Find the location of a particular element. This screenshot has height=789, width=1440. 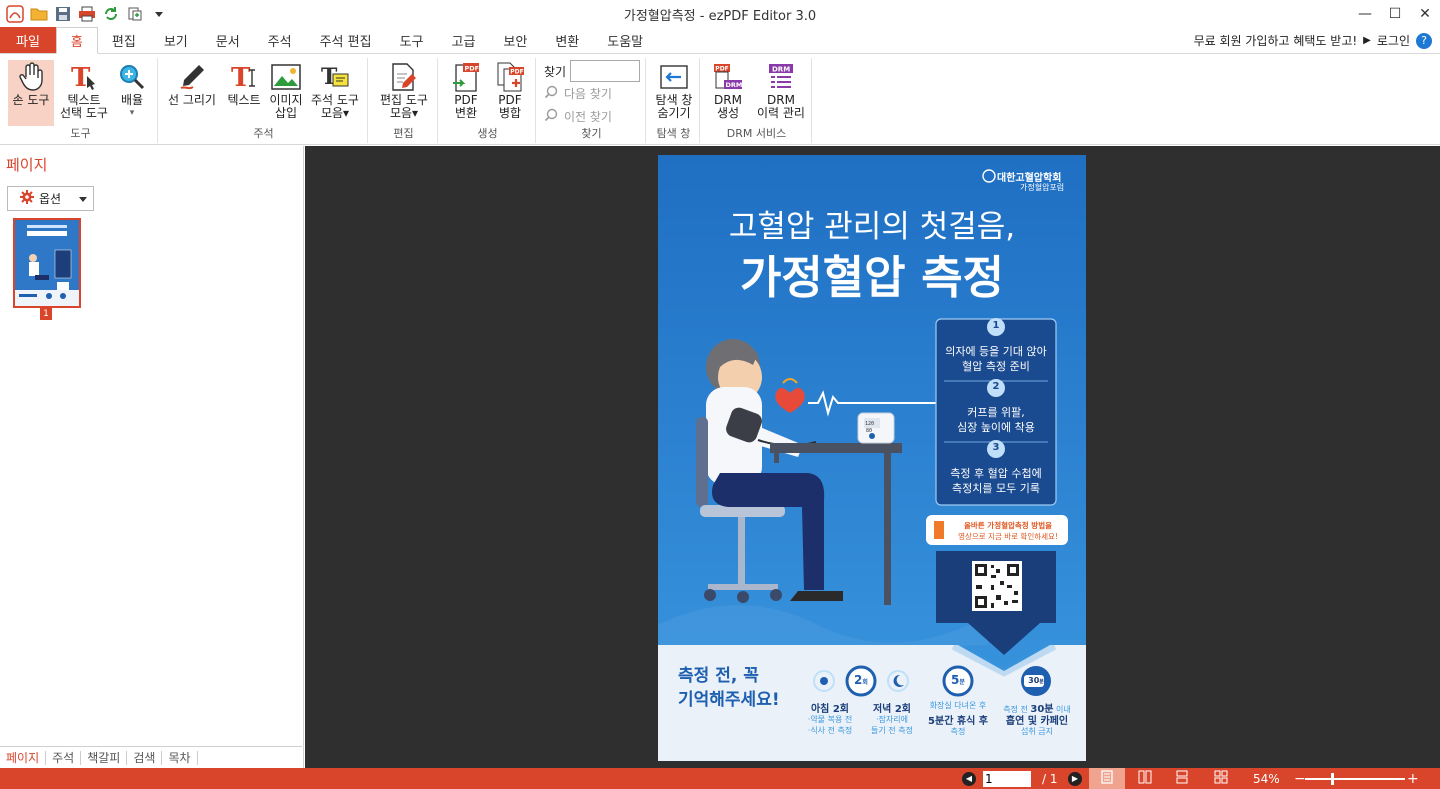

edit-tools-button: 편집 도구 모음▾ is located at coordinates (404, 90).